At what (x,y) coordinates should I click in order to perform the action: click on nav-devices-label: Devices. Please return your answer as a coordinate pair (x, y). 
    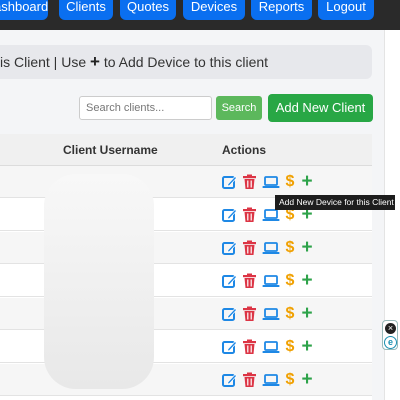
    Looking at the image, I should click on (214, 7).